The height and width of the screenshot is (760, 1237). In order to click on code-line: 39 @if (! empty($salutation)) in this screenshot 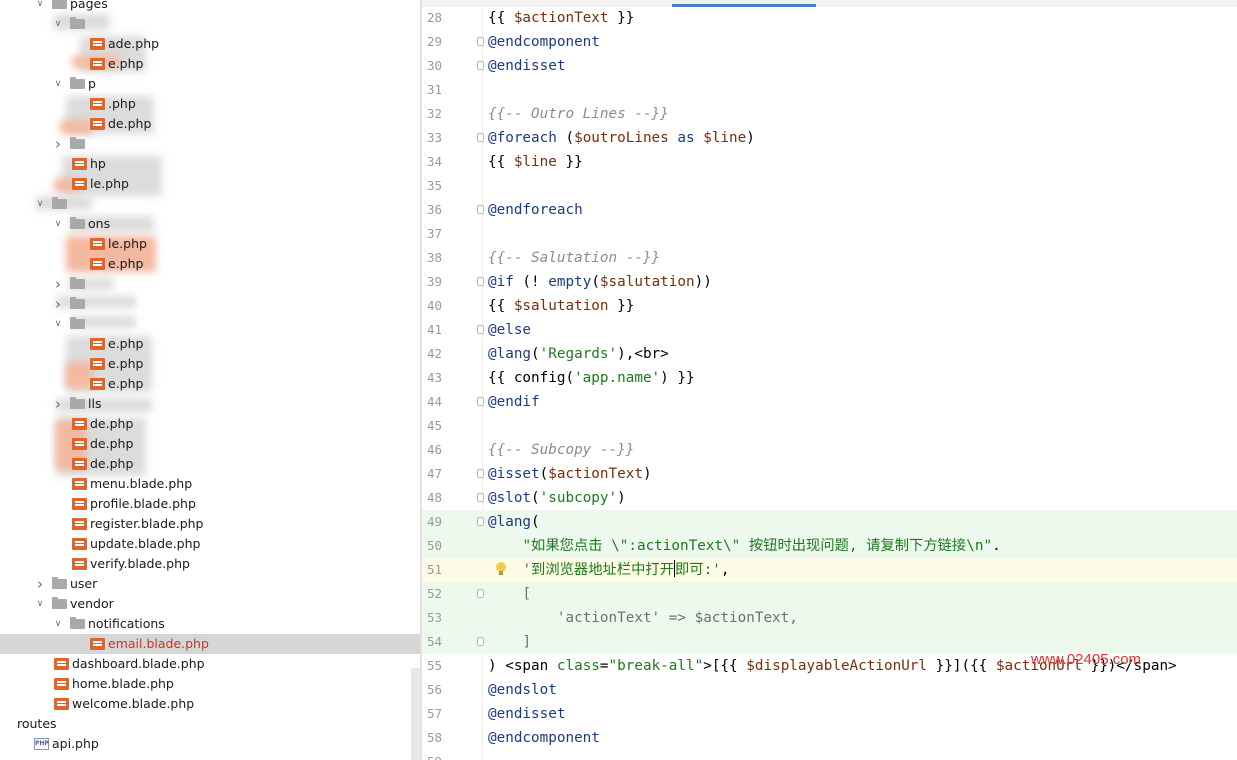, I will do `click(829, 282)`.